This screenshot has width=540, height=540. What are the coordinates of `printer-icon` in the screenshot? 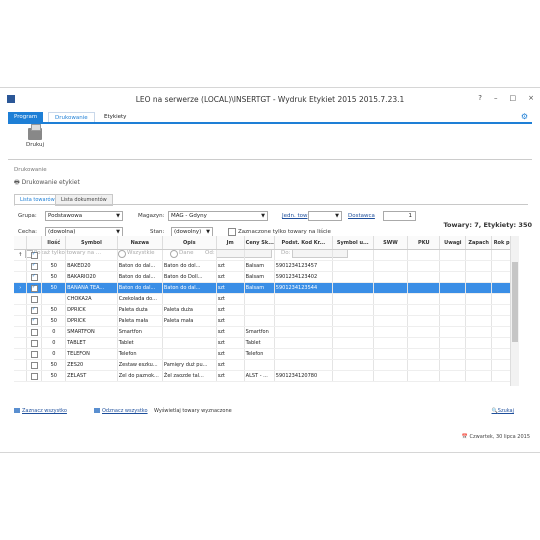 It's located at (35, 132).